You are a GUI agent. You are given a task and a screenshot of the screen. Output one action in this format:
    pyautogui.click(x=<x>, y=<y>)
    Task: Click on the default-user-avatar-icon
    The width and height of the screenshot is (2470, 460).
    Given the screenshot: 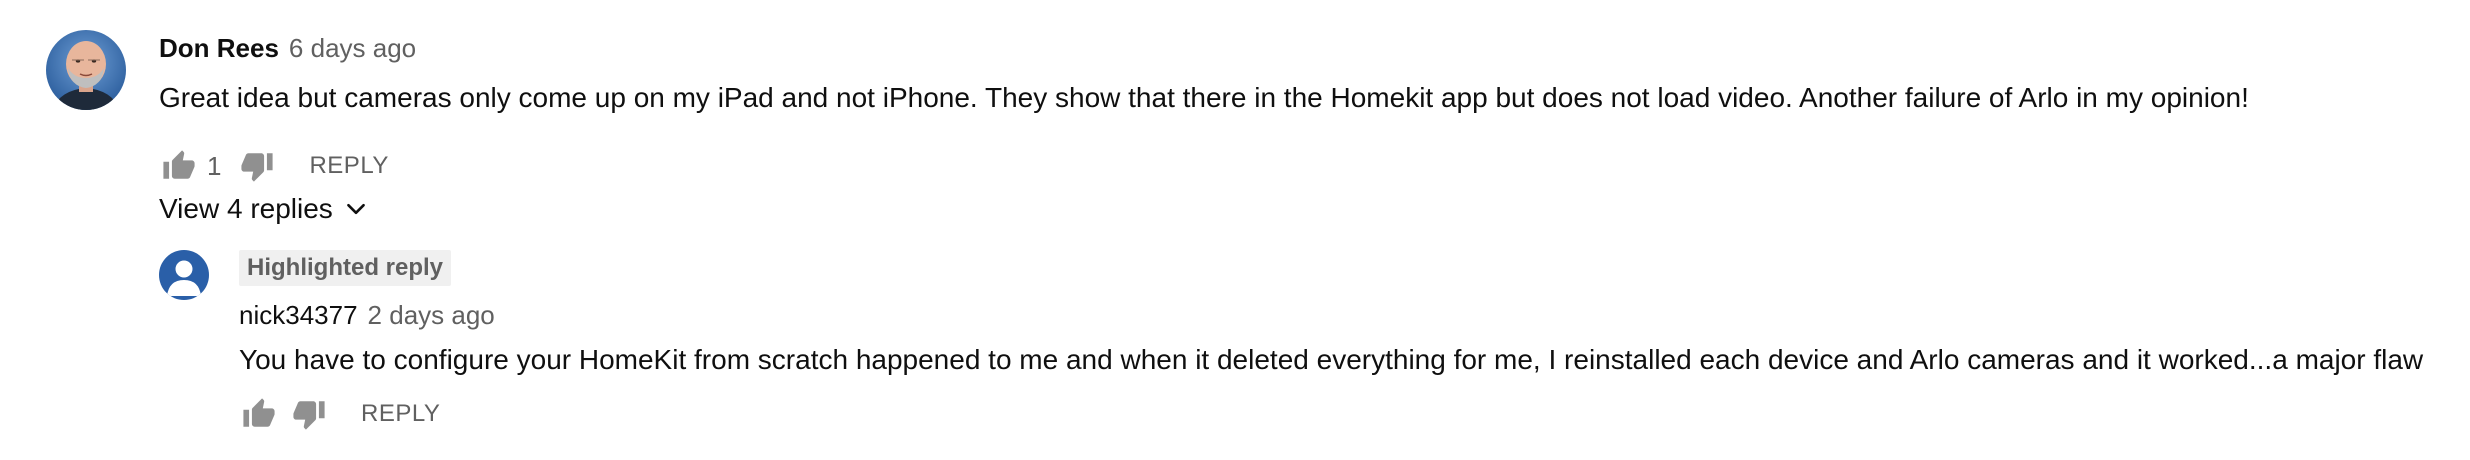 What is the action you would take?
    pyautogui.click(x=184, y=275)
    